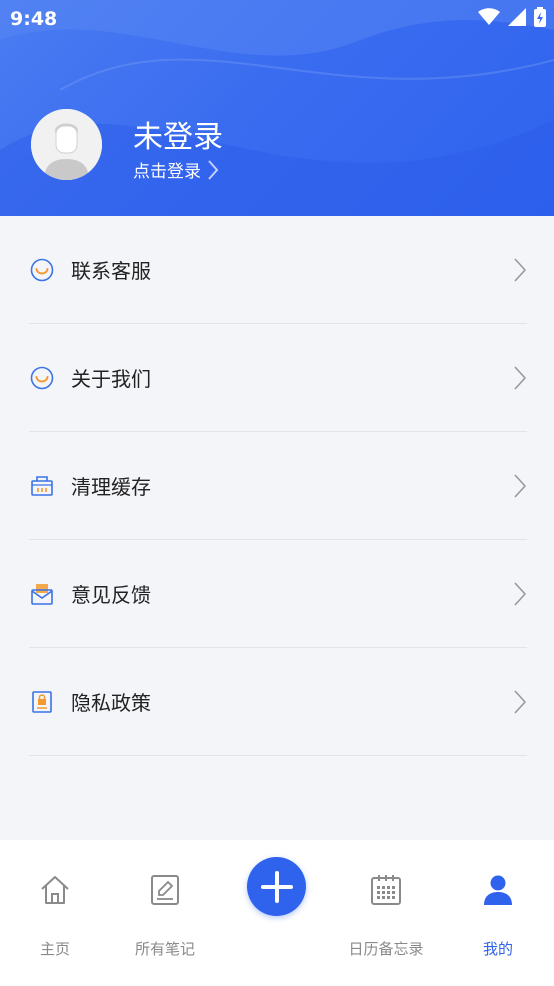  Describe the element at coordinates (54, 949) in the screenshot. I see `tab-label: 主页` at that location.